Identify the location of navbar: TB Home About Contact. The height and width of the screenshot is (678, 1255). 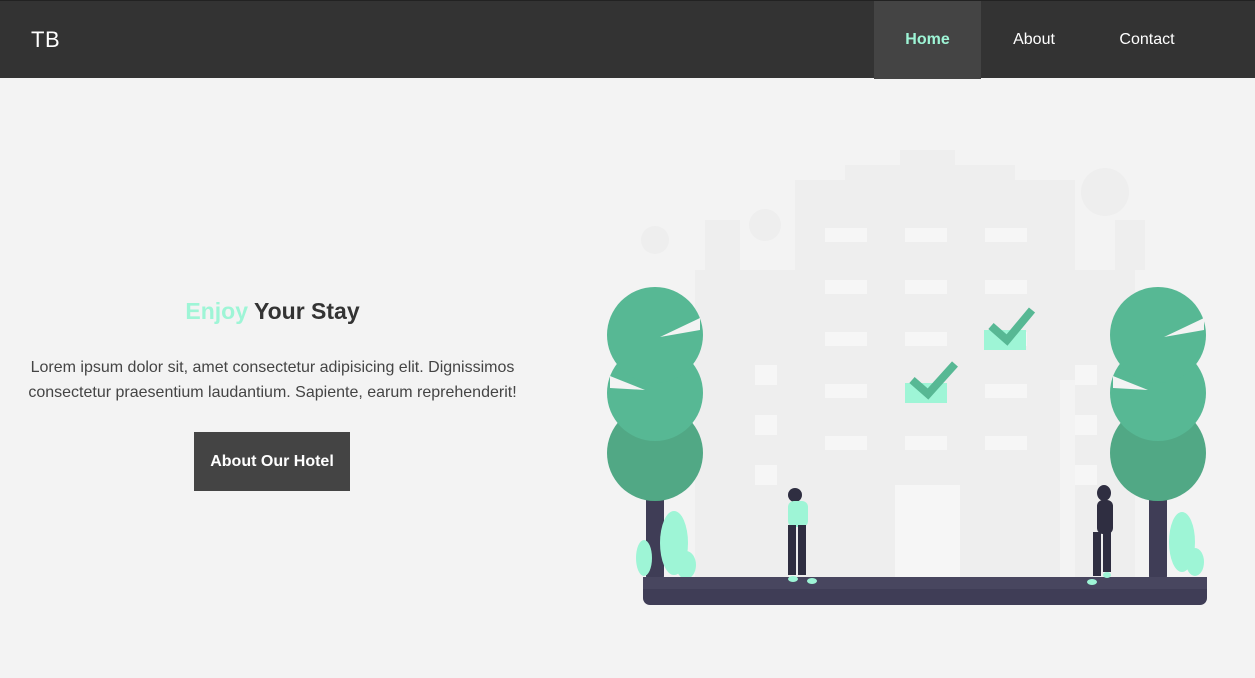
(627, 39).